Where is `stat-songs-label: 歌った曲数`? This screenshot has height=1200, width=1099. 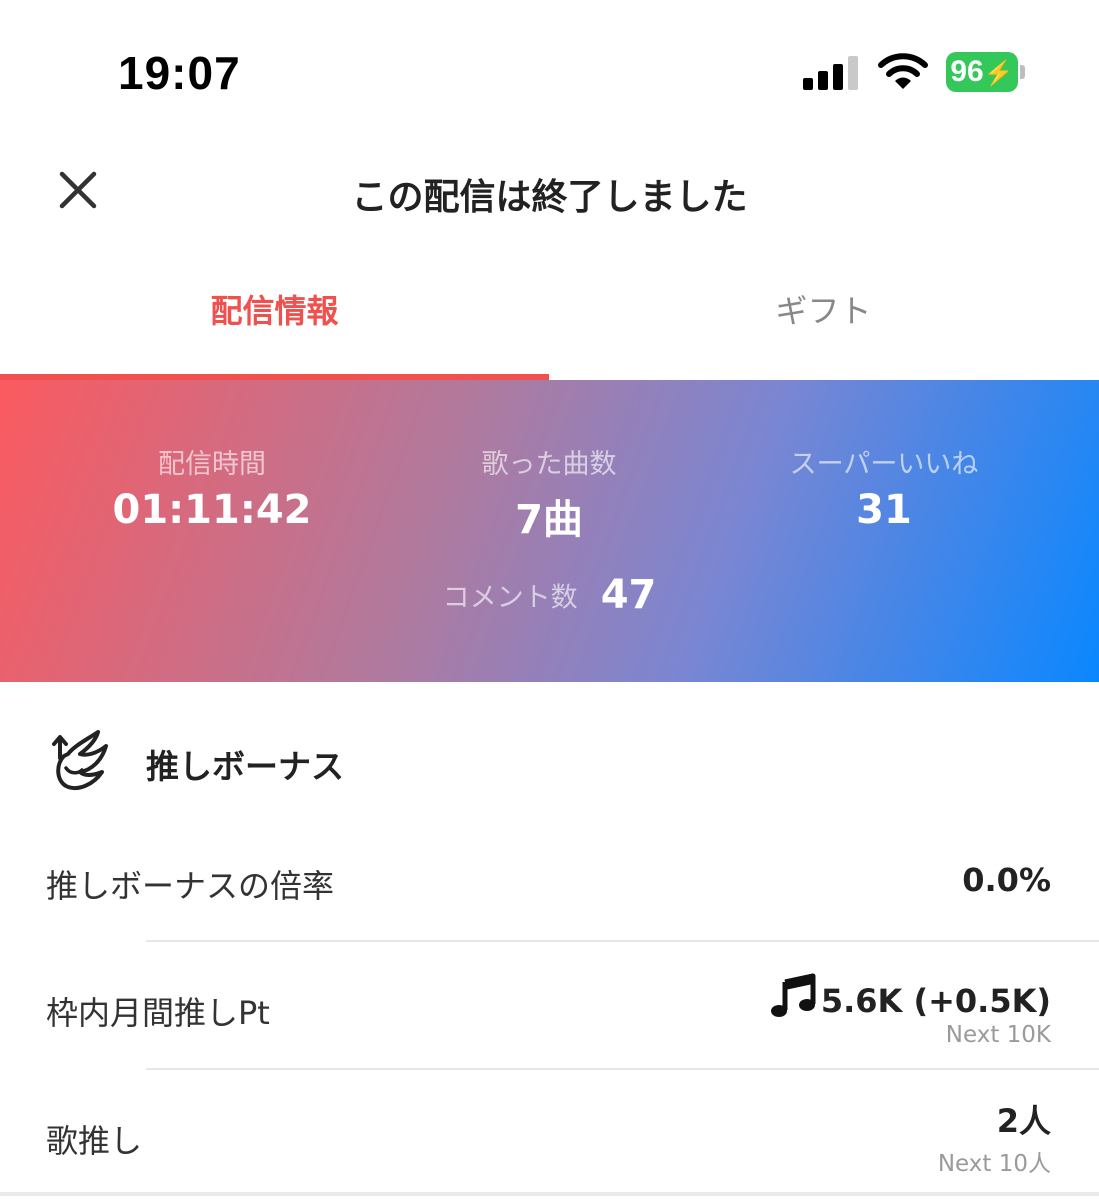 stat-songs-label: 歌った曲数 is located at coordinates (549, 464).